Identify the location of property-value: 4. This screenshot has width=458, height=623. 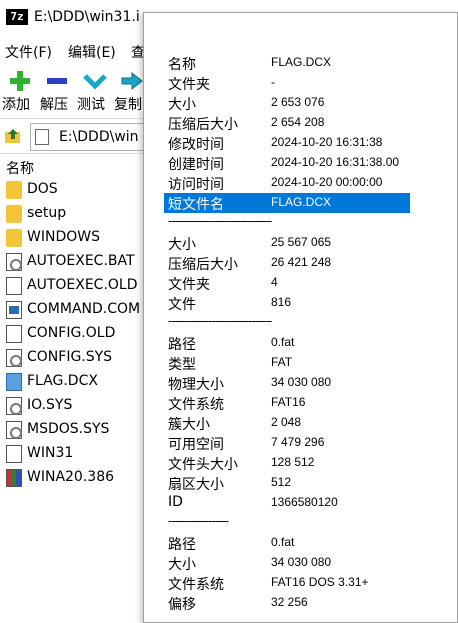
(274, 282).